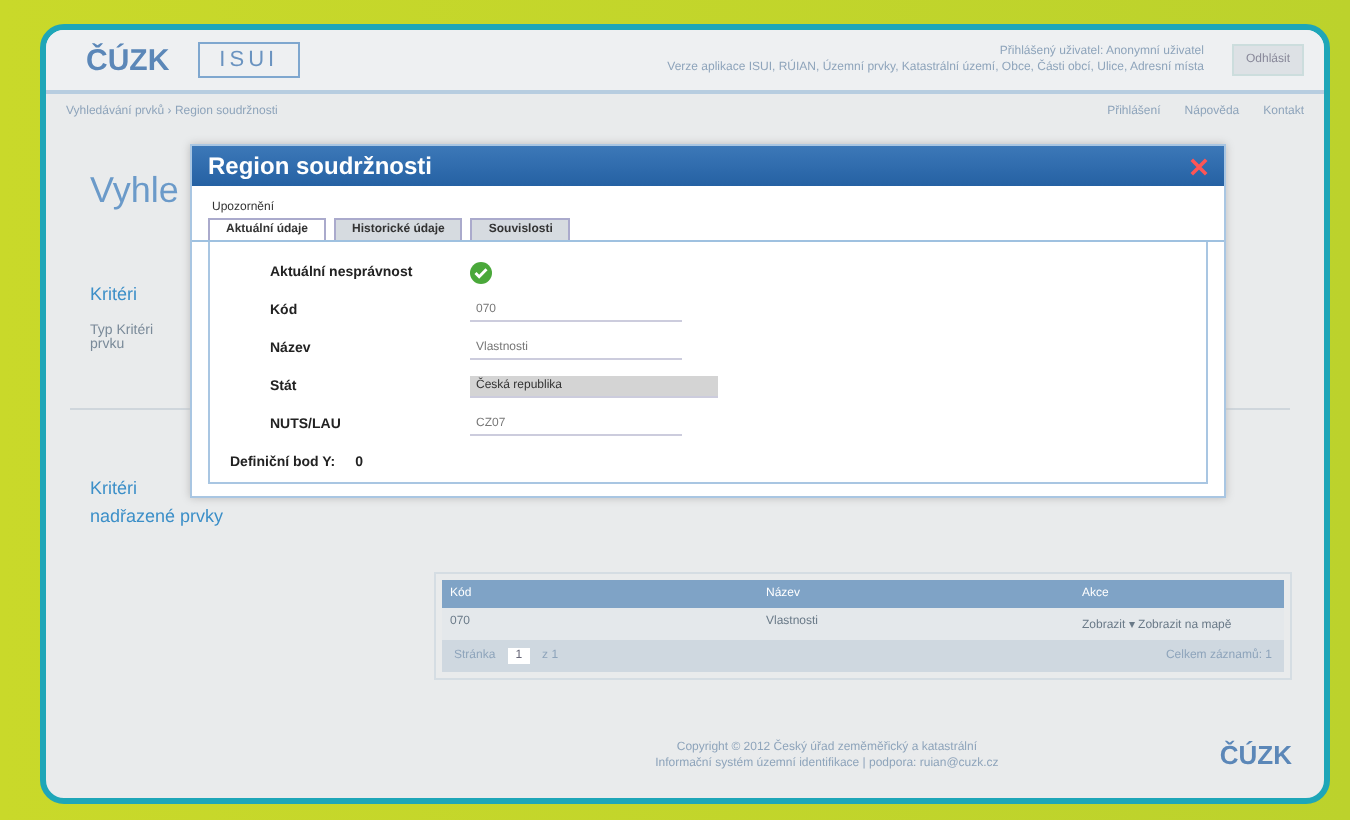 The width and height of the screenshot is (1350, 820). Describe the element at coordinates (157, 516) in the screenshot. I see `parent-link: nadřazené prvky` at that location.